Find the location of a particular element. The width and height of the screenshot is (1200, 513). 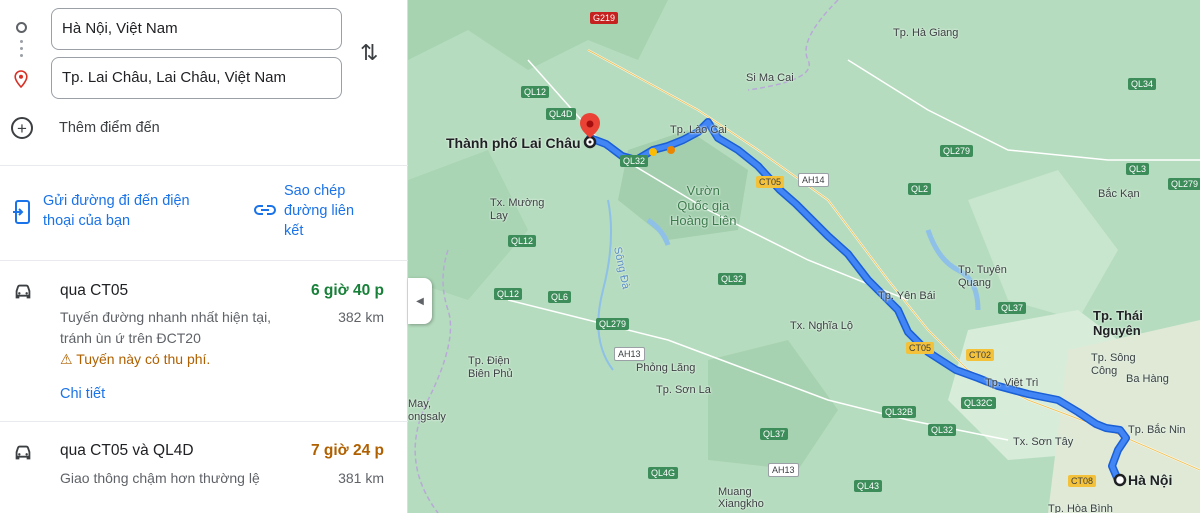

place-label-park: Vườn Quốc gia Hoàng Liên is located at coordinates (703, 205).